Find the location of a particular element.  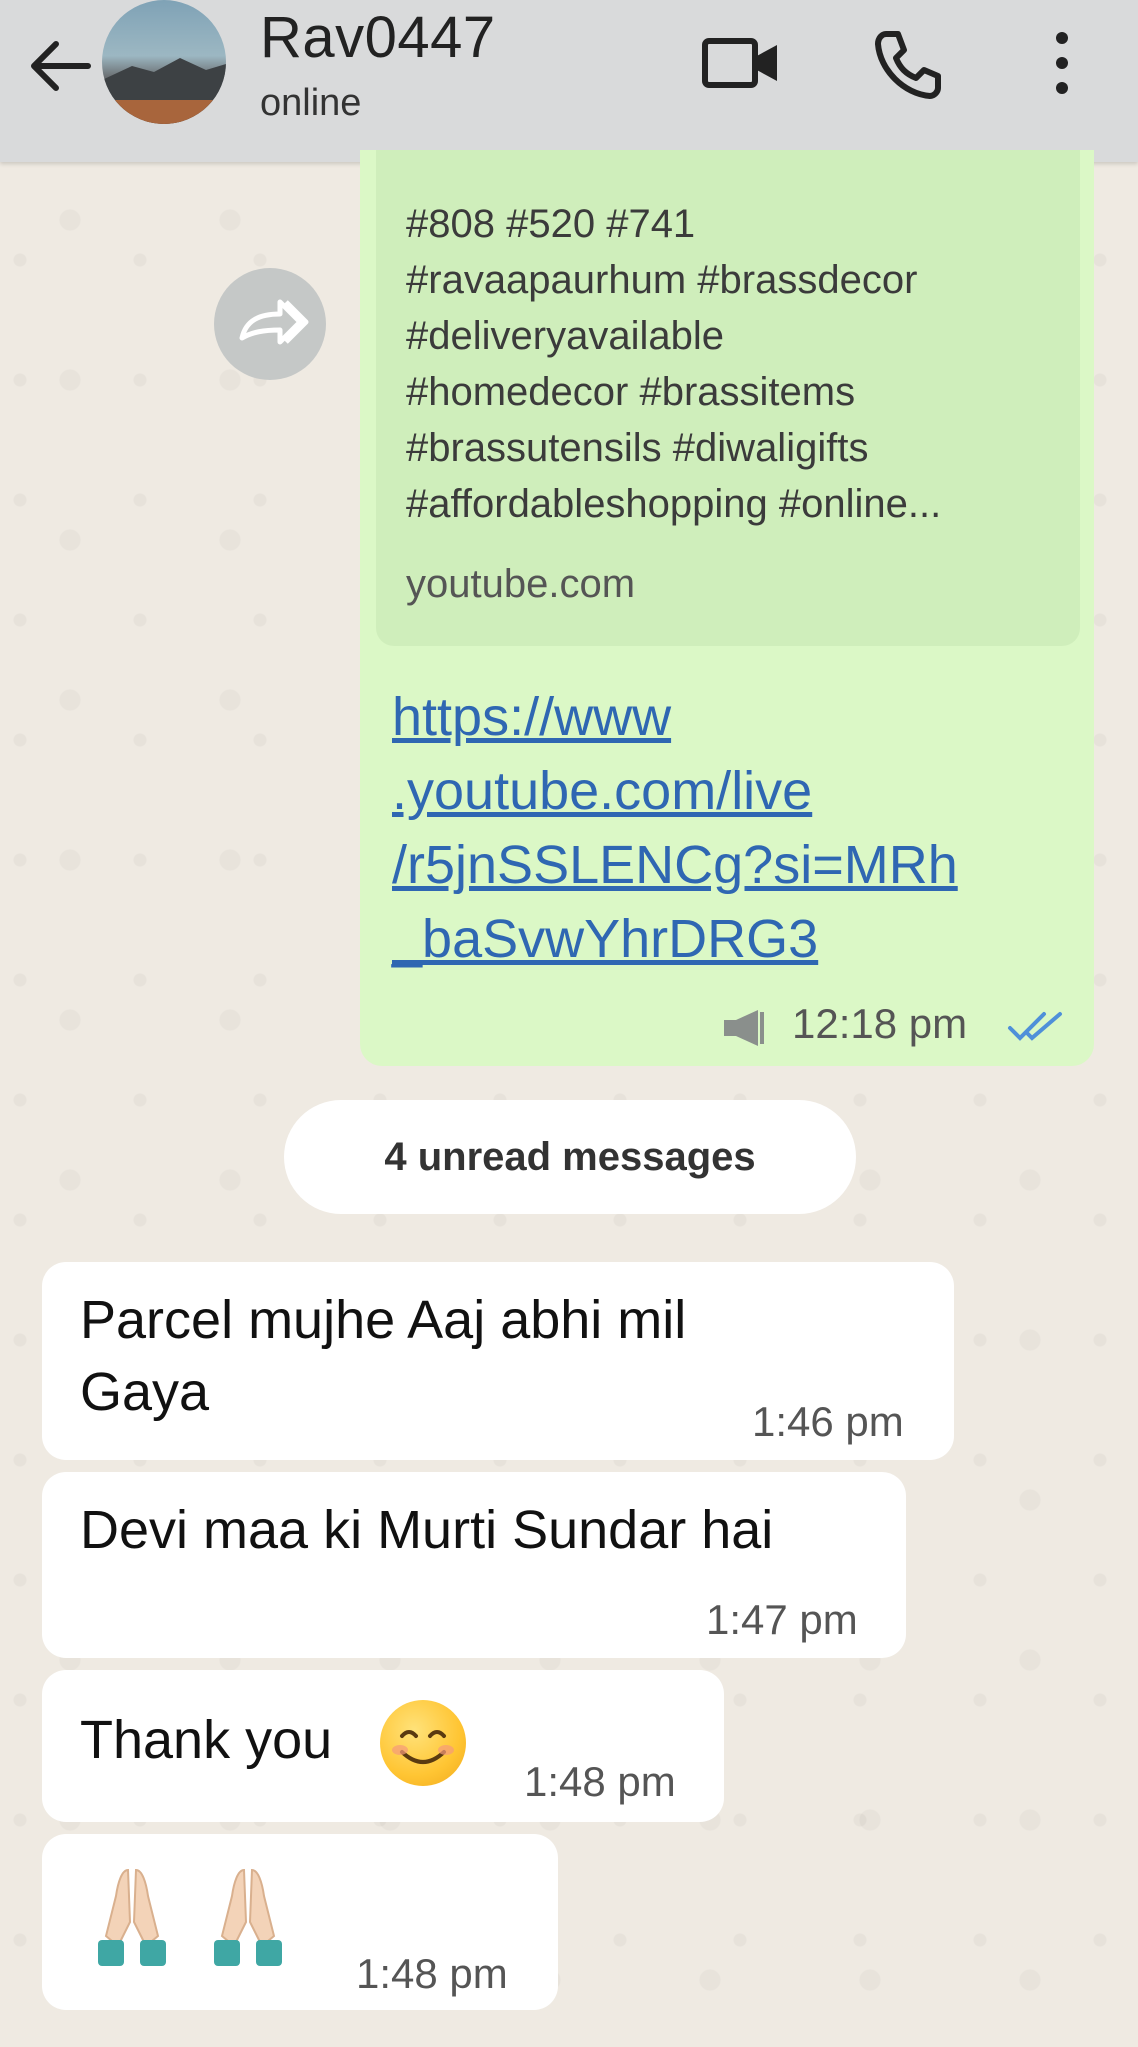

message-timestamp: 12:18 pm is located at coordinates (880, 1023).